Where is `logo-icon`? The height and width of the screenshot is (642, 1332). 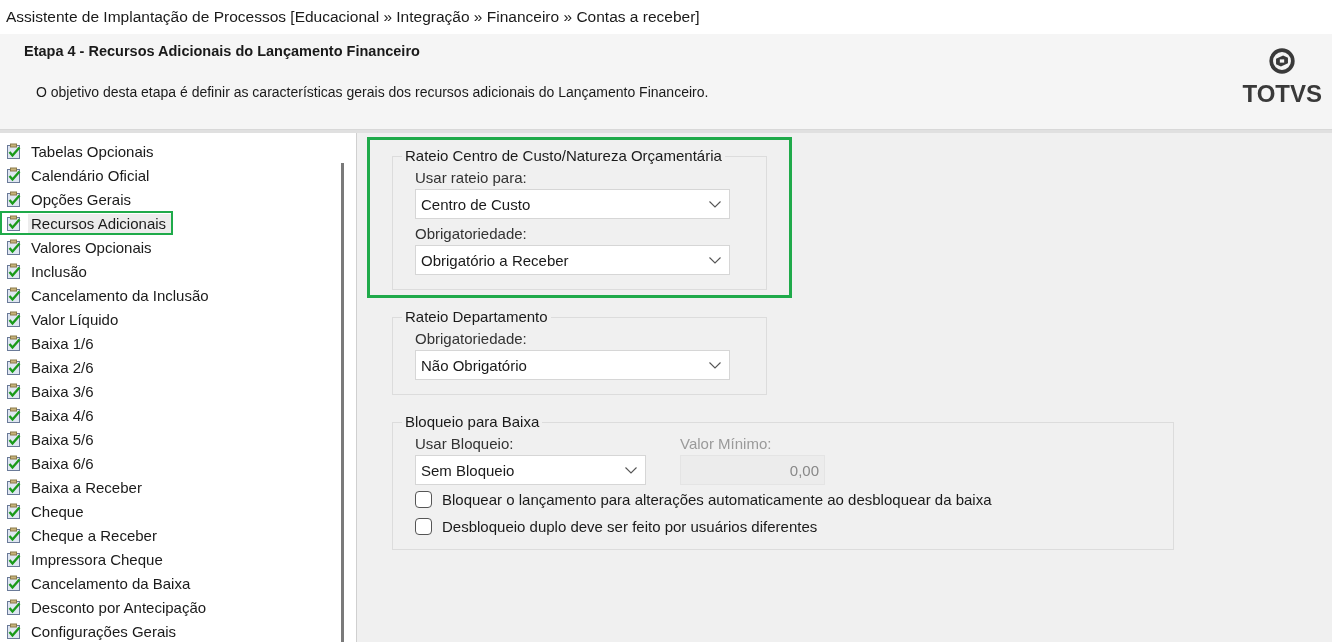
logo-icon is located at coordinates (1282, 61).